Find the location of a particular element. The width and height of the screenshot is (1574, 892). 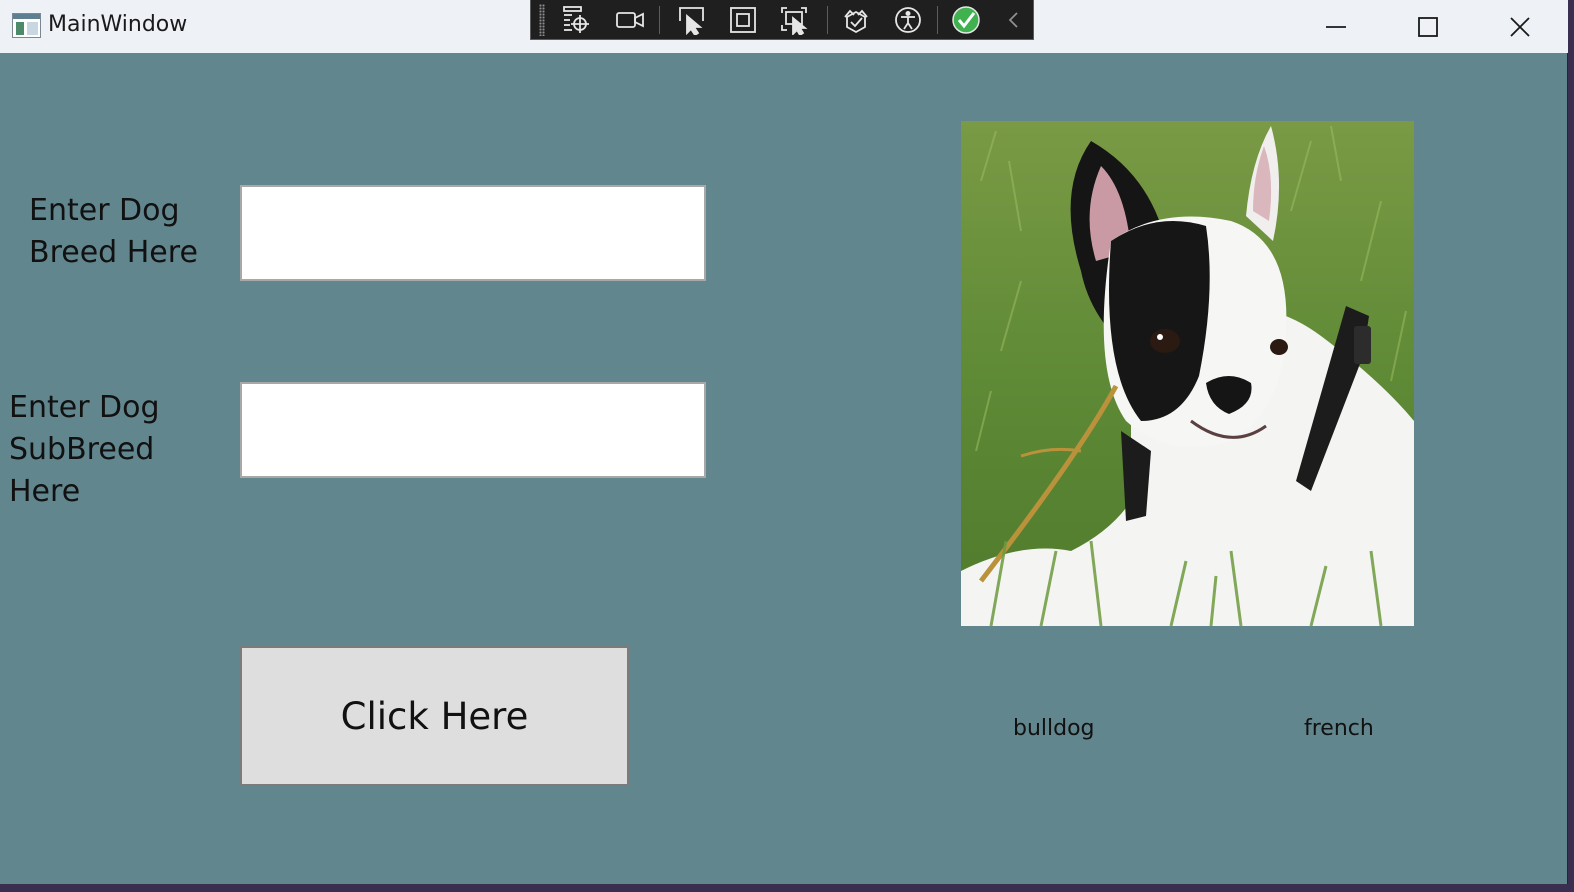

display-layout-adorners-icon is located at coordinates (743, 20).